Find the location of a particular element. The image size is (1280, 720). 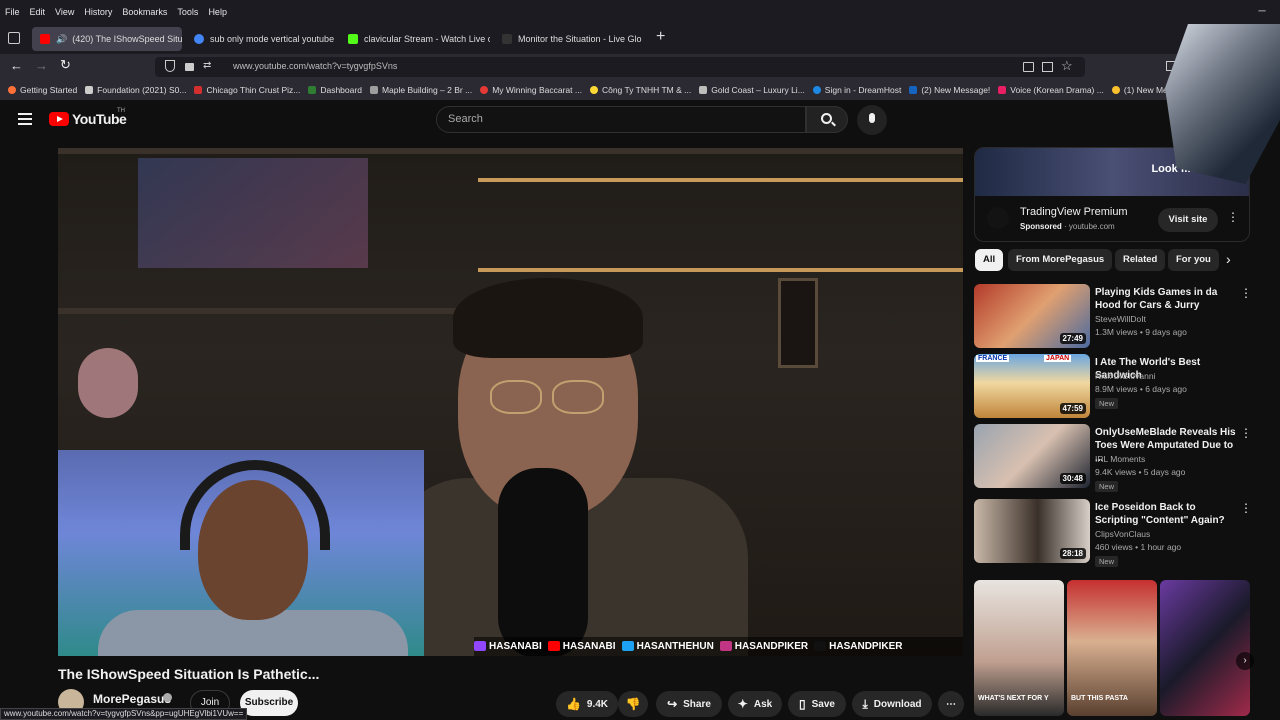

bookmark-item: Dashboard is located at coordinates (335, 90).